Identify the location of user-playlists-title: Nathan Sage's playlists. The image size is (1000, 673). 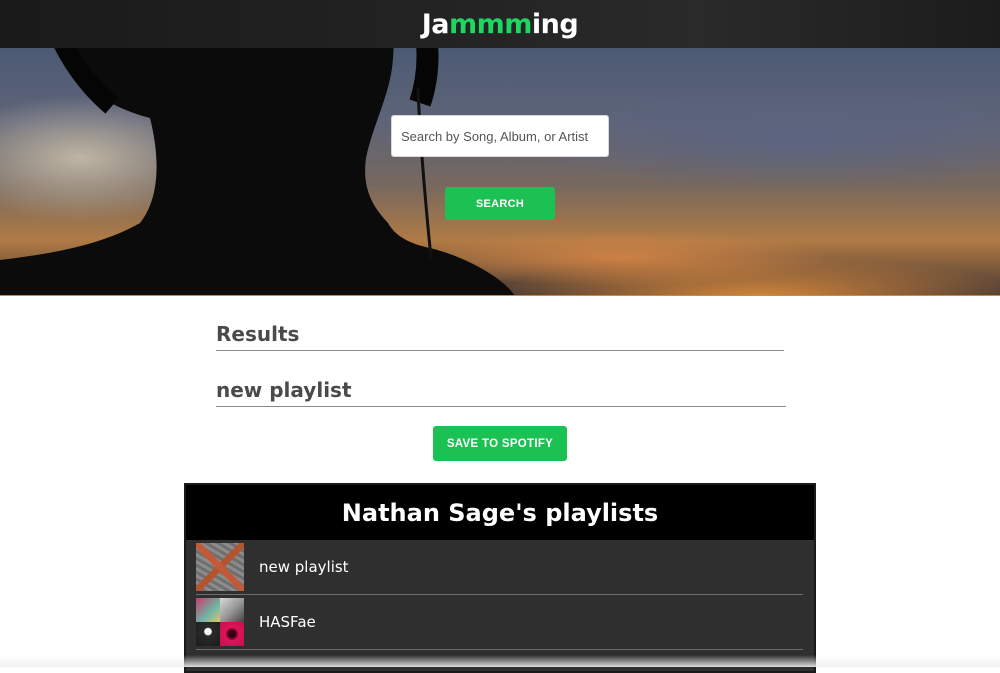
(500, 512).